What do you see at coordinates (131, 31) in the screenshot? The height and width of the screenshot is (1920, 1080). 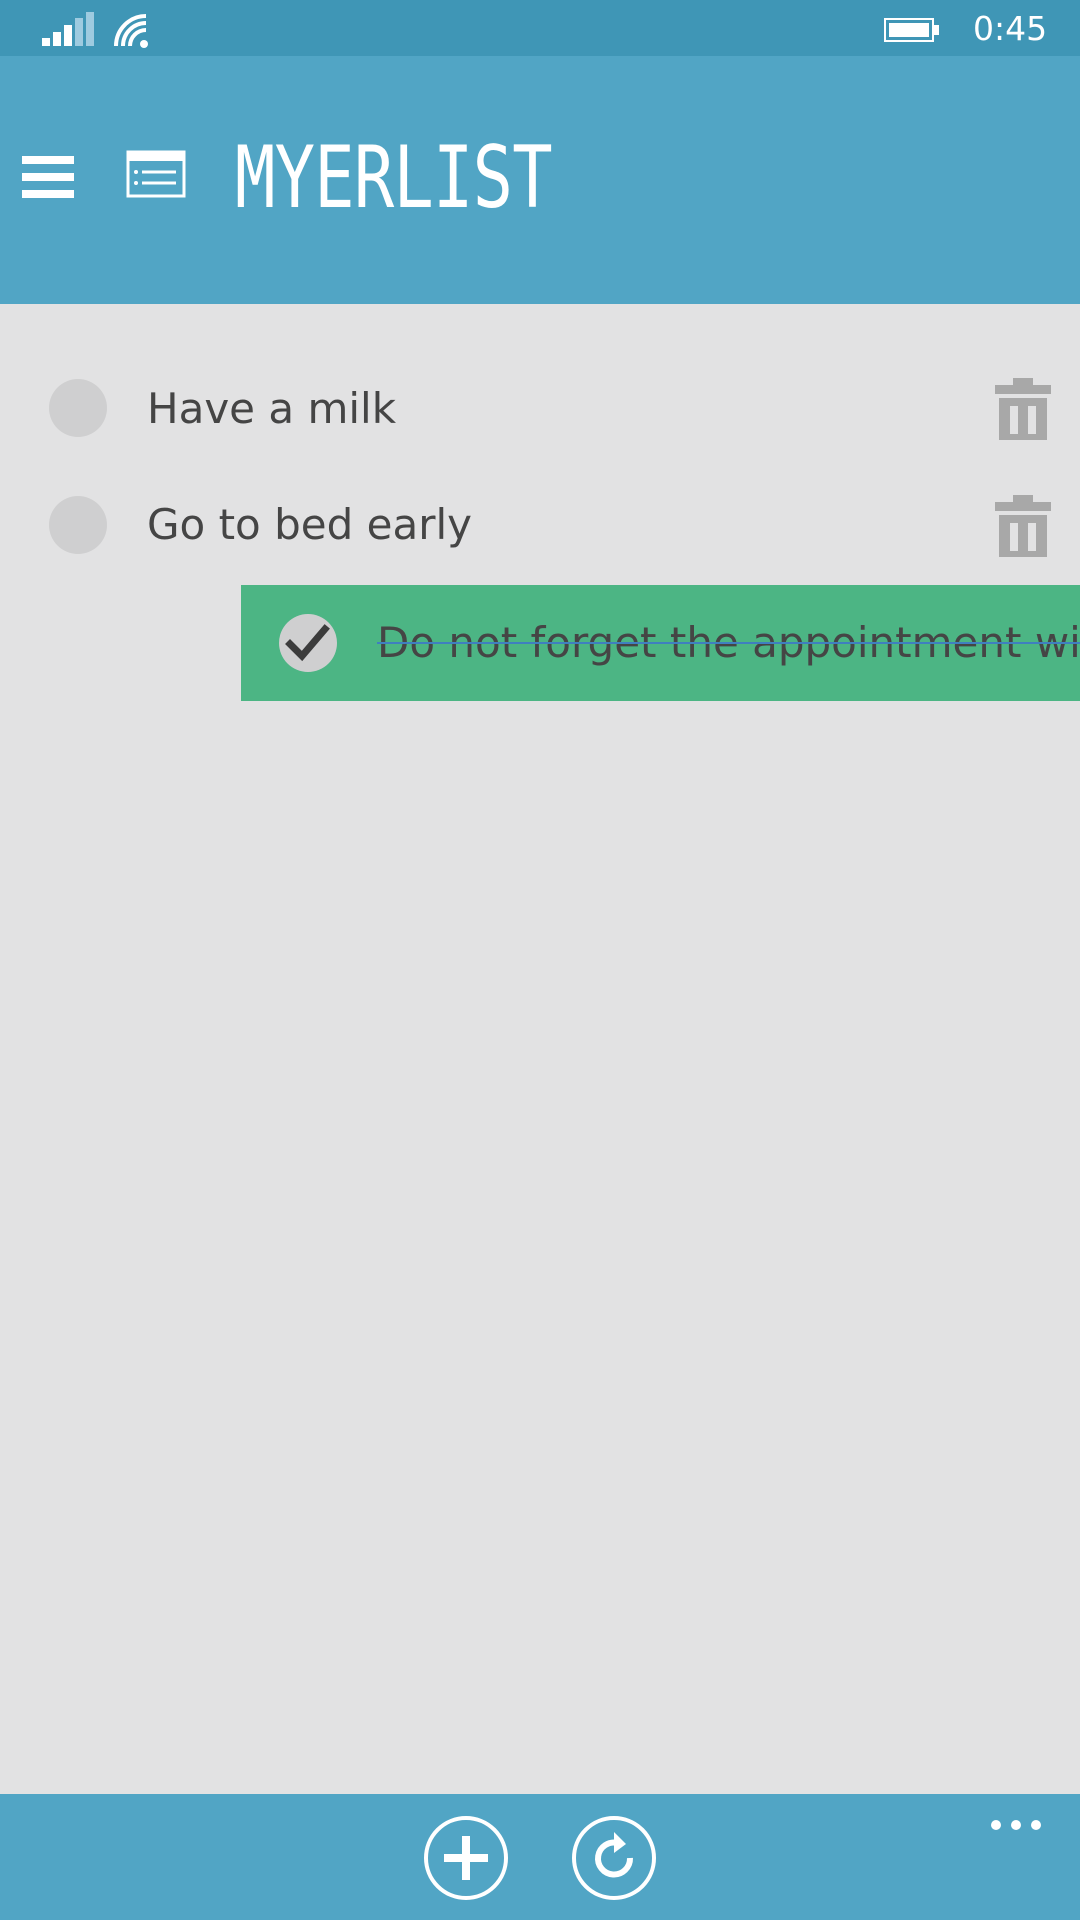 I see `wifi-icon` at bounding box center [131, 31].